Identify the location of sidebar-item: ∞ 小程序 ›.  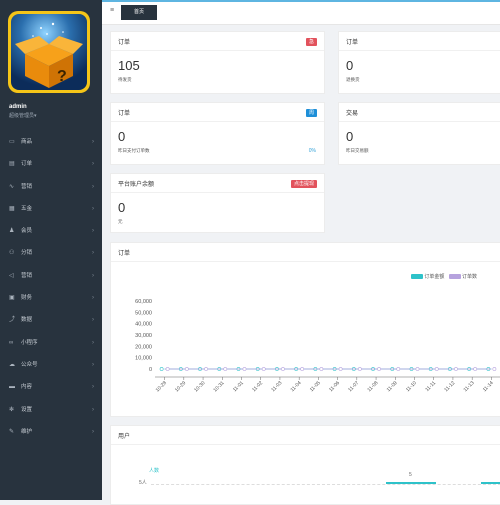
(51, 343).